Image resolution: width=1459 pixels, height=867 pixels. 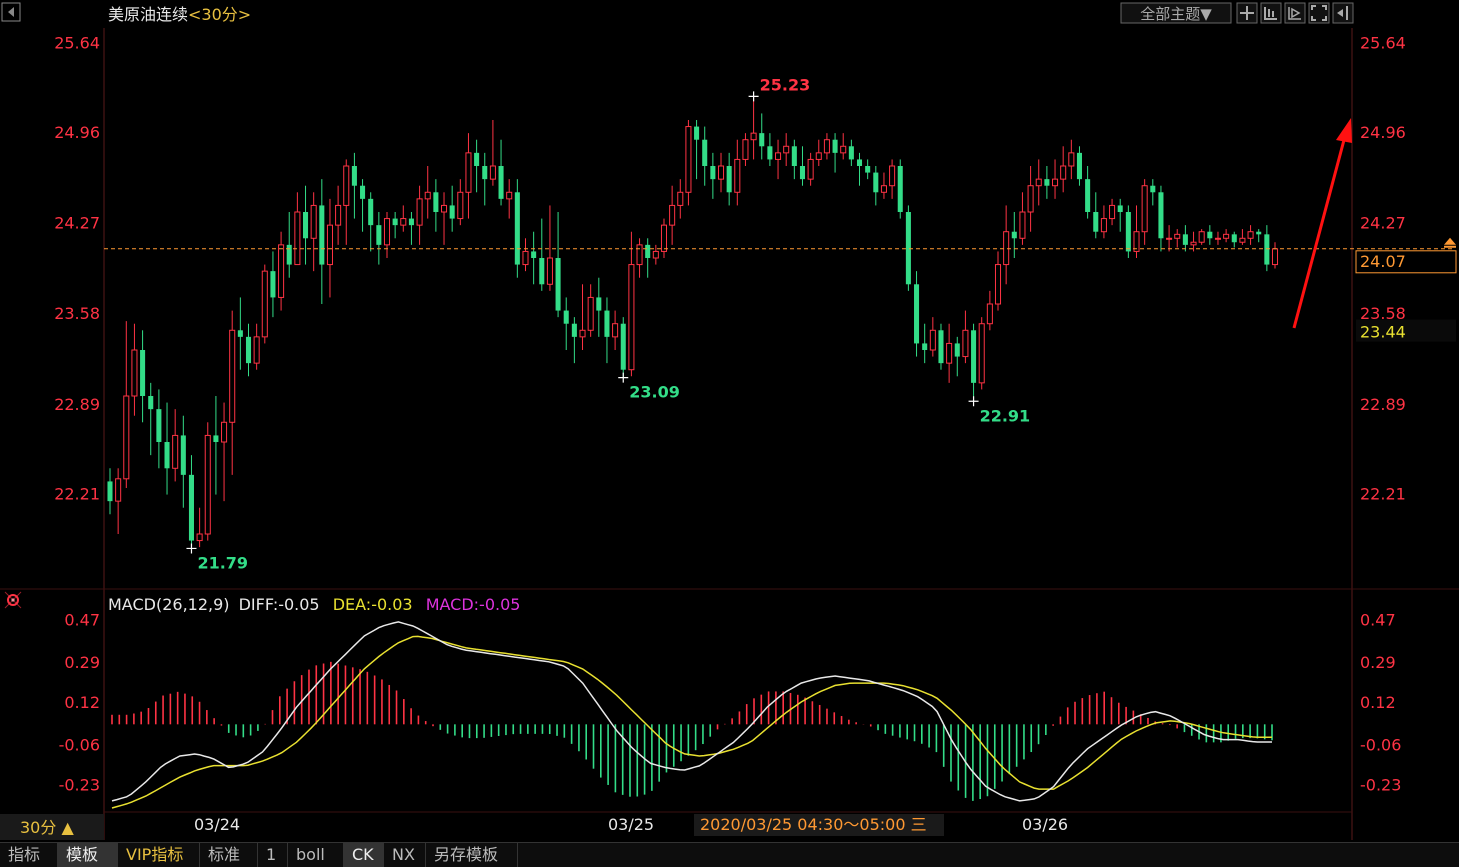 I want to click on bottom-tab: 标准, so click(x=229, y=855).